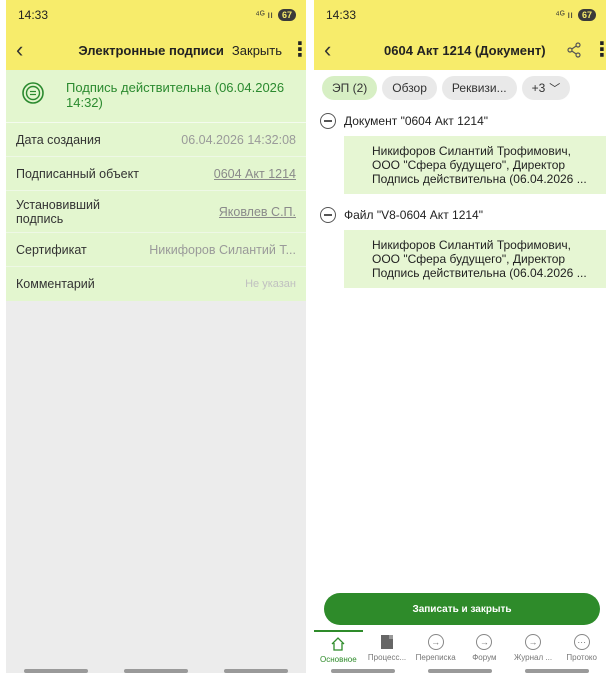 Image resolution: width=607 pixels, height=673 pixels. I want to click on bottom-tab-correspondence: → Переписка, so click(435, 650).